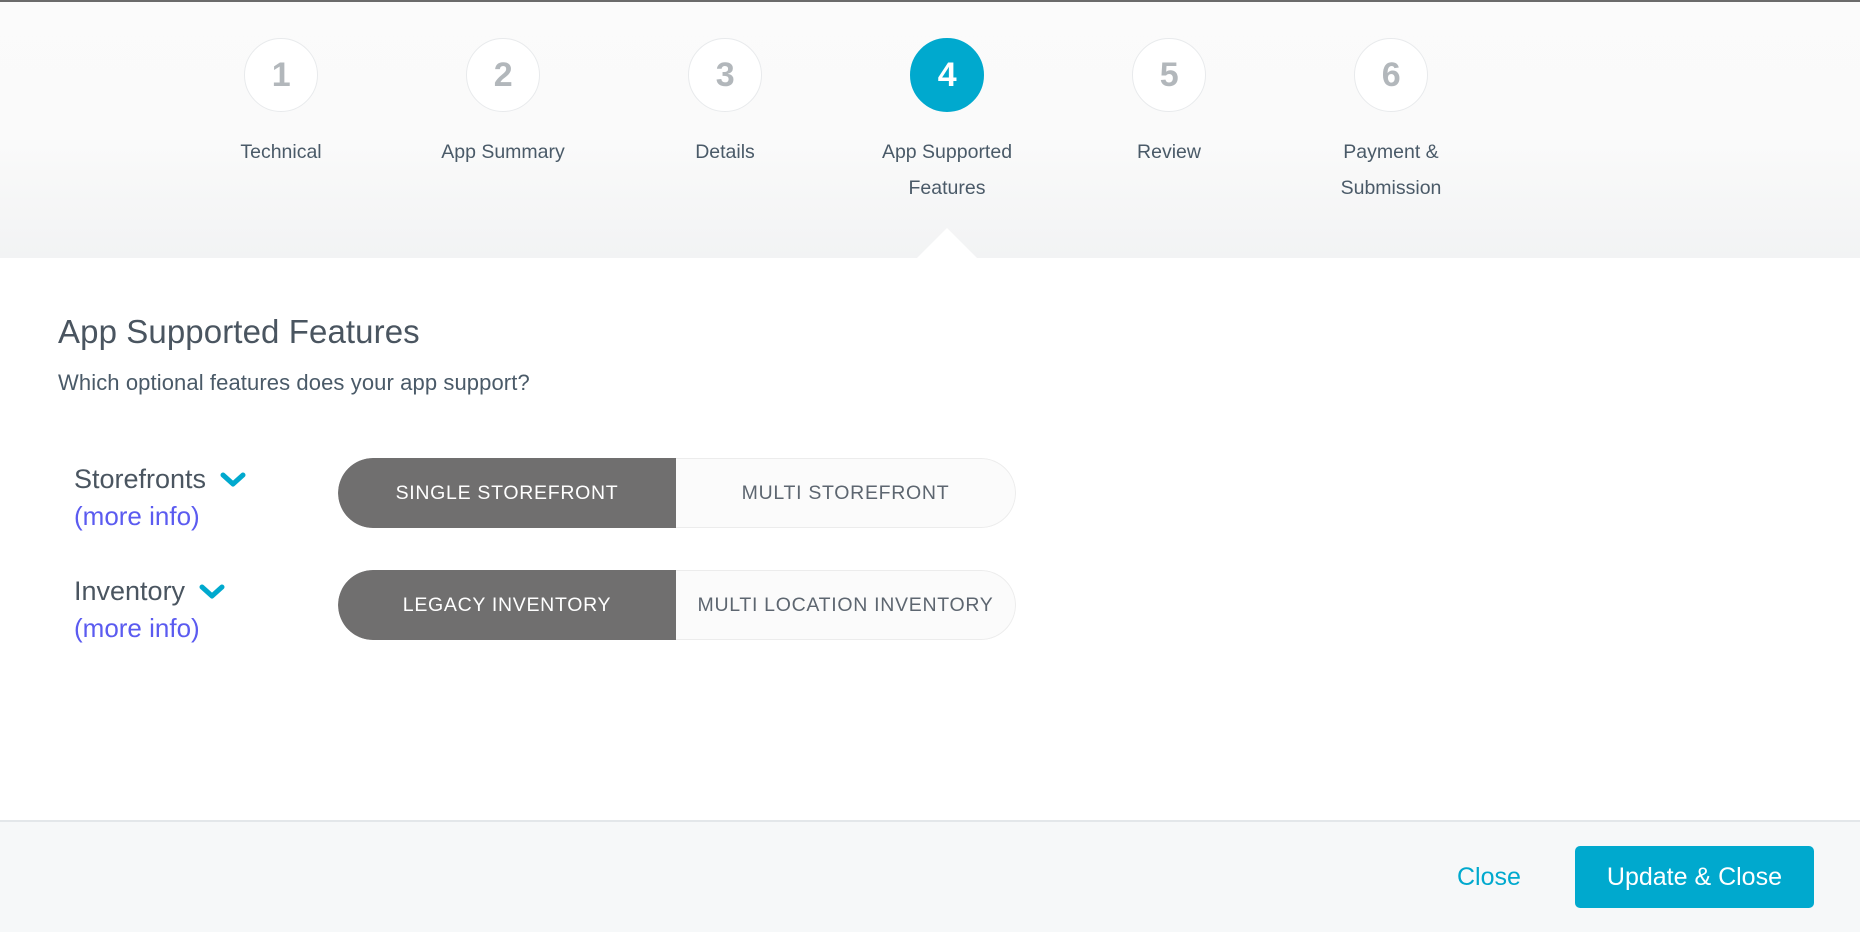 The image size is (1860, 932). Describe the element at coordinates (503, 152) in the screenshot. I see `stepper-step-label: App Summary` at that location.